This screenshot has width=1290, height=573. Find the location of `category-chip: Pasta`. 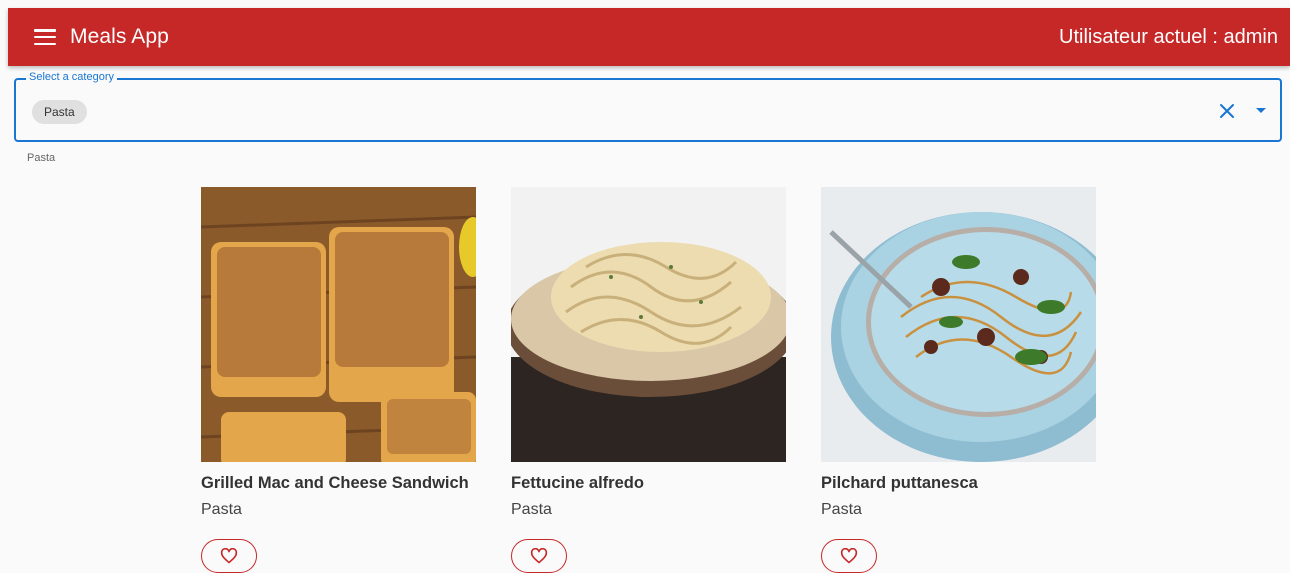

category-chip: Pasta is located at coordinates (59, 112).